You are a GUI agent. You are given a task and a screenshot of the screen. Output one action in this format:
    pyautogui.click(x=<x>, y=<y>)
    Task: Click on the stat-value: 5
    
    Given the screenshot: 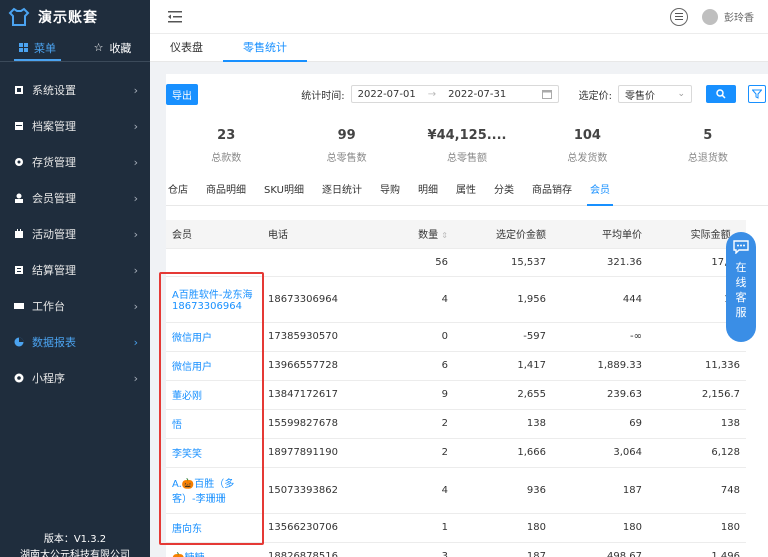 What is the action you would take?
    pyautogui.click(x=708, y=135)
    